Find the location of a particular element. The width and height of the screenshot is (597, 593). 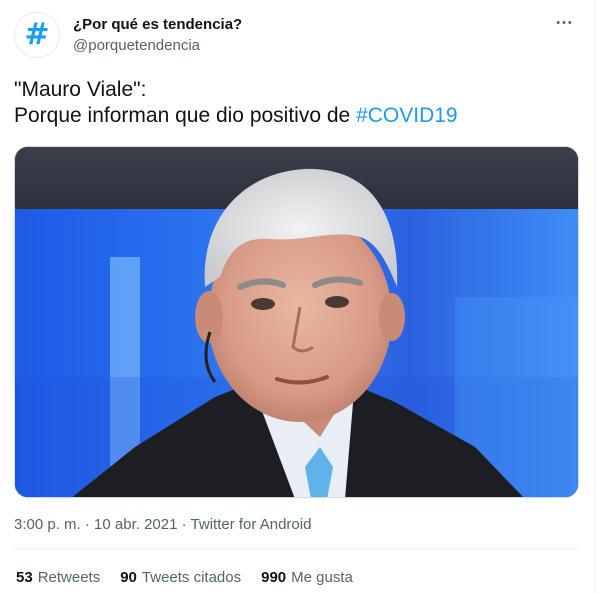

tweet-source: Twitter for Android is located at coordinates (251, 524).